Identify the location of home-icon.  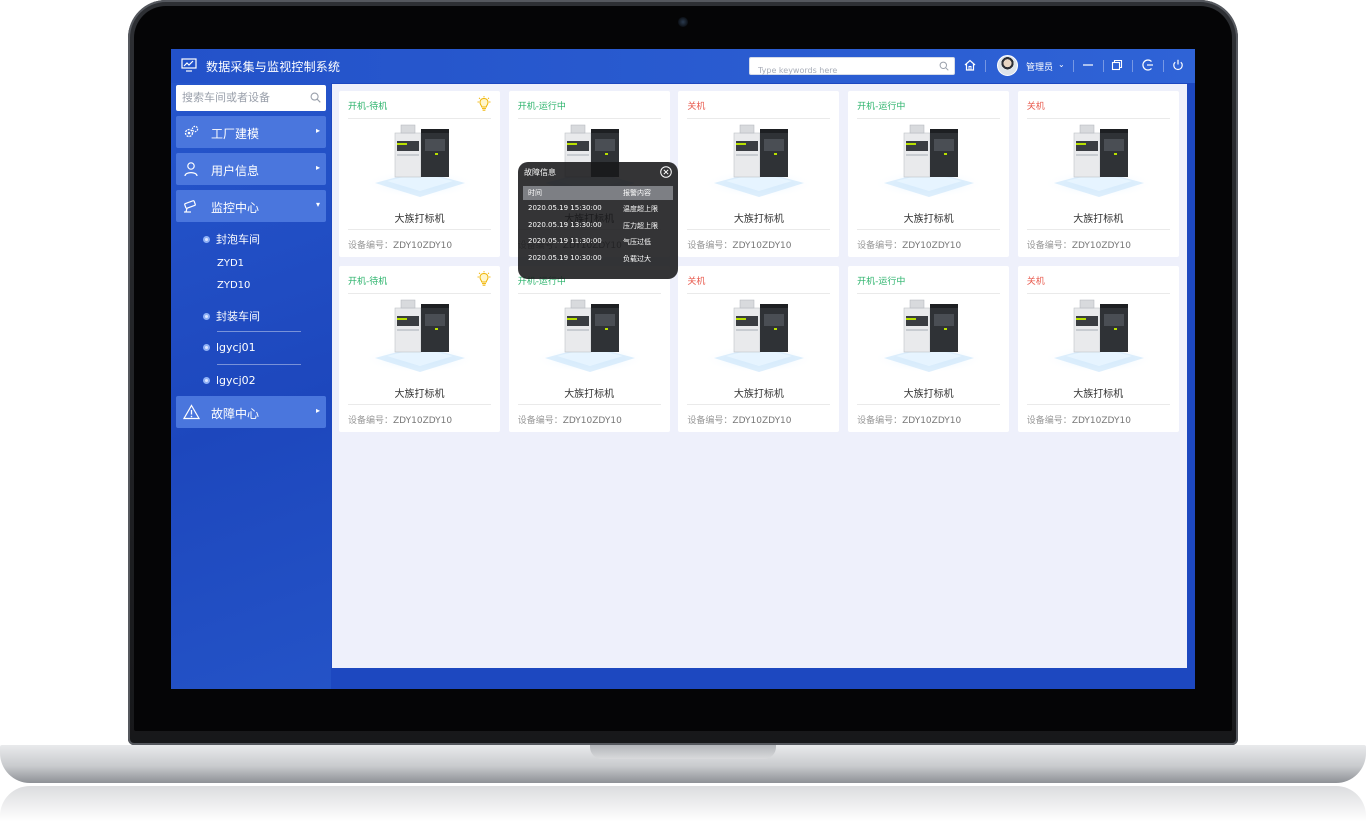
(970, 65).